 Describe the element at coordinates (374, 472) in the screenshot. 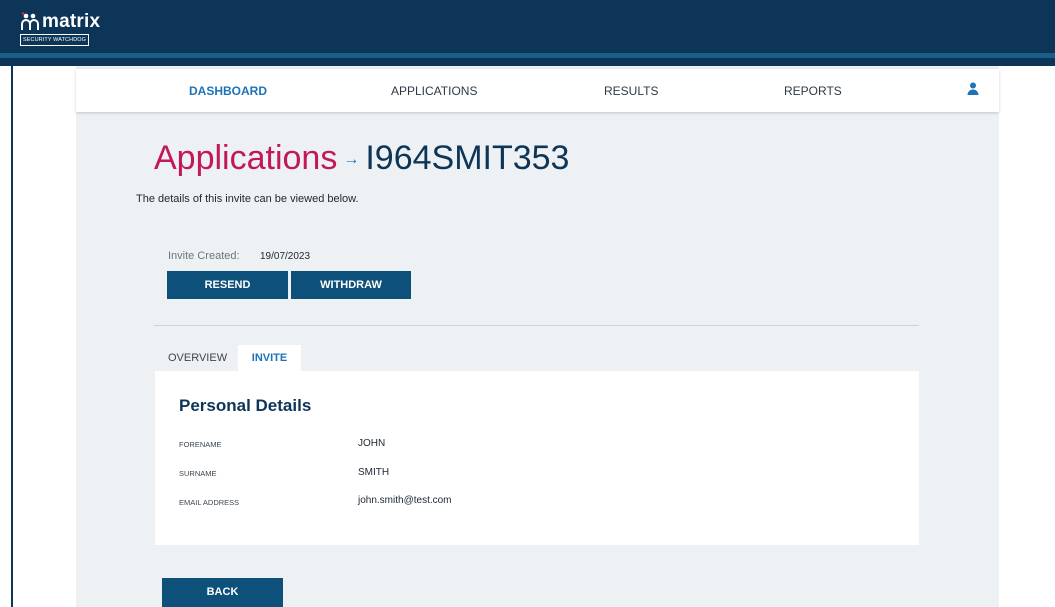

I see `surname-value: SMITH` at that location.